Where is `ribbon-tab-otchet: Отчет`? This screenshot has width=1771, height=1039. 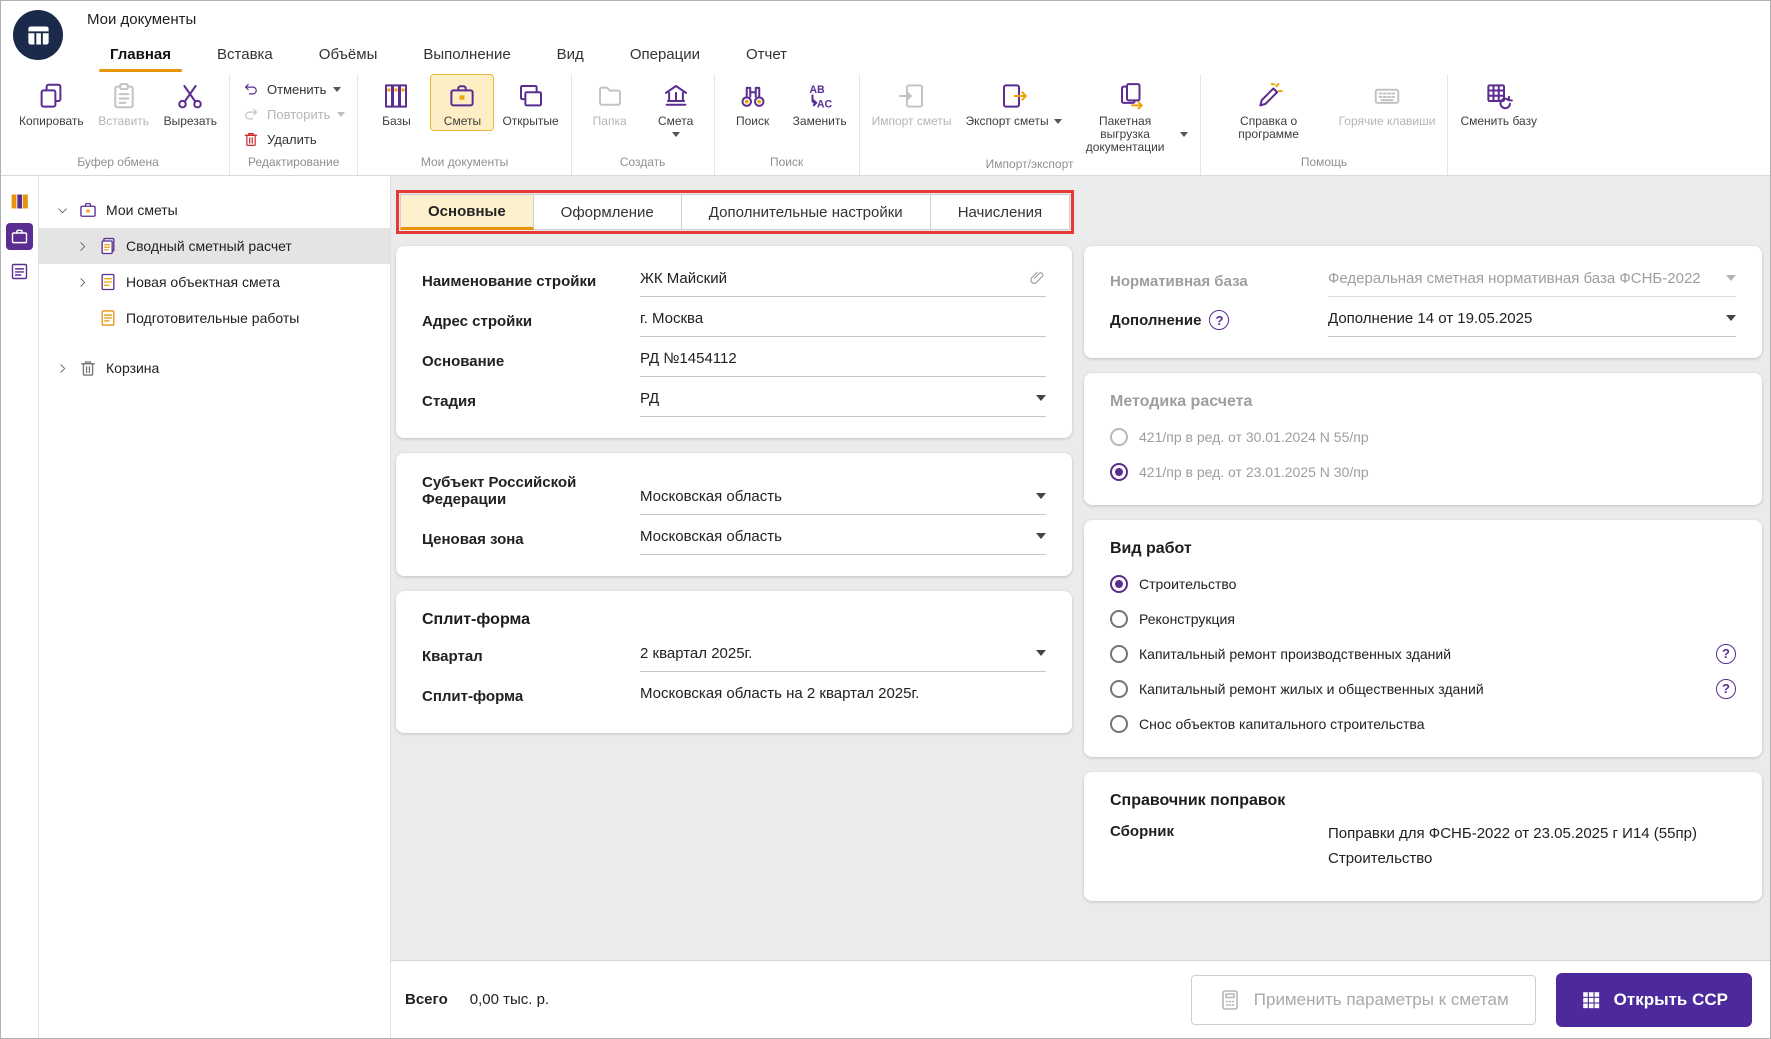 ribbon-tab-otchet: Отчет is located at coordinates (766, 54).